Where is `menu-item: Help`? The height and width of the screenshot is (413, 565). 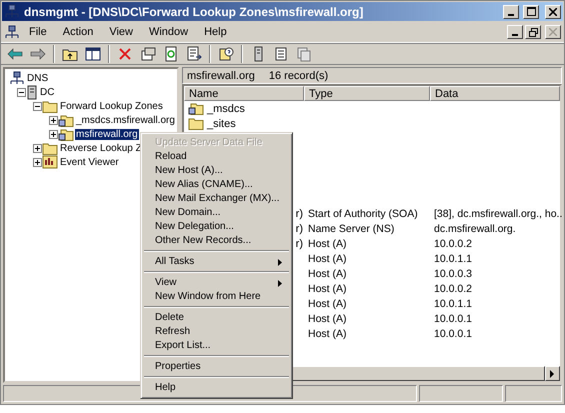 menu-item: Help is located at coordinates (215, 32).